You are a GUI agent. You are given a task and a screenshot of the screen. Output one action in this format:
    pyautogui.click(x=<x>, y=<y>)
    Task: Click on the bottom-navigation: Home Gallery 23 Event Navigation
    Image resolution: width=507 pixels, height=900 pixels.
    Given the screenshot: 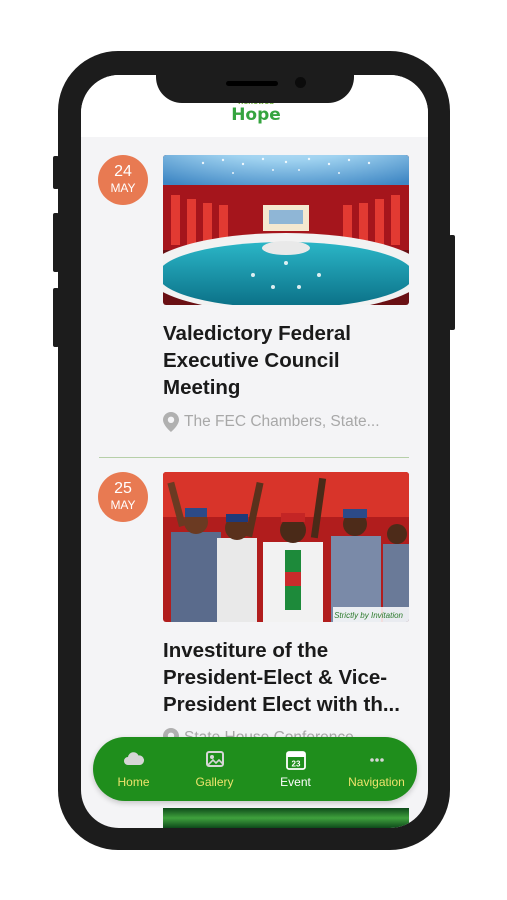 What is the action you would take?
    pyautogui.click(x=255, y=769)
    